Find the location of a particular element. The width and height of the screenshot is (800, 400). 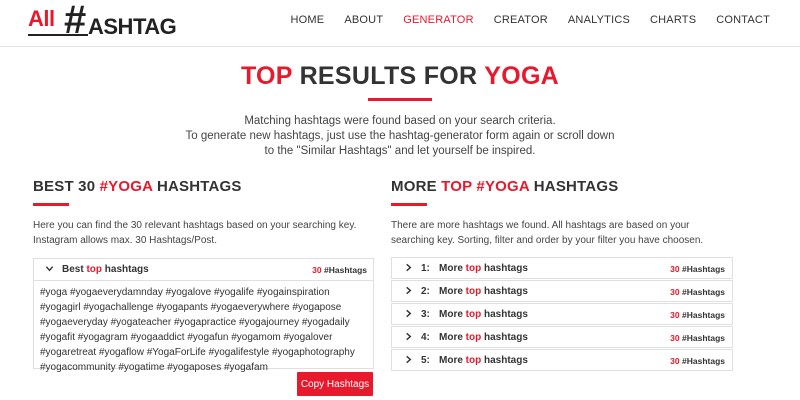

best-panel-label-prefix: Best is located at coordinates (74, 269).